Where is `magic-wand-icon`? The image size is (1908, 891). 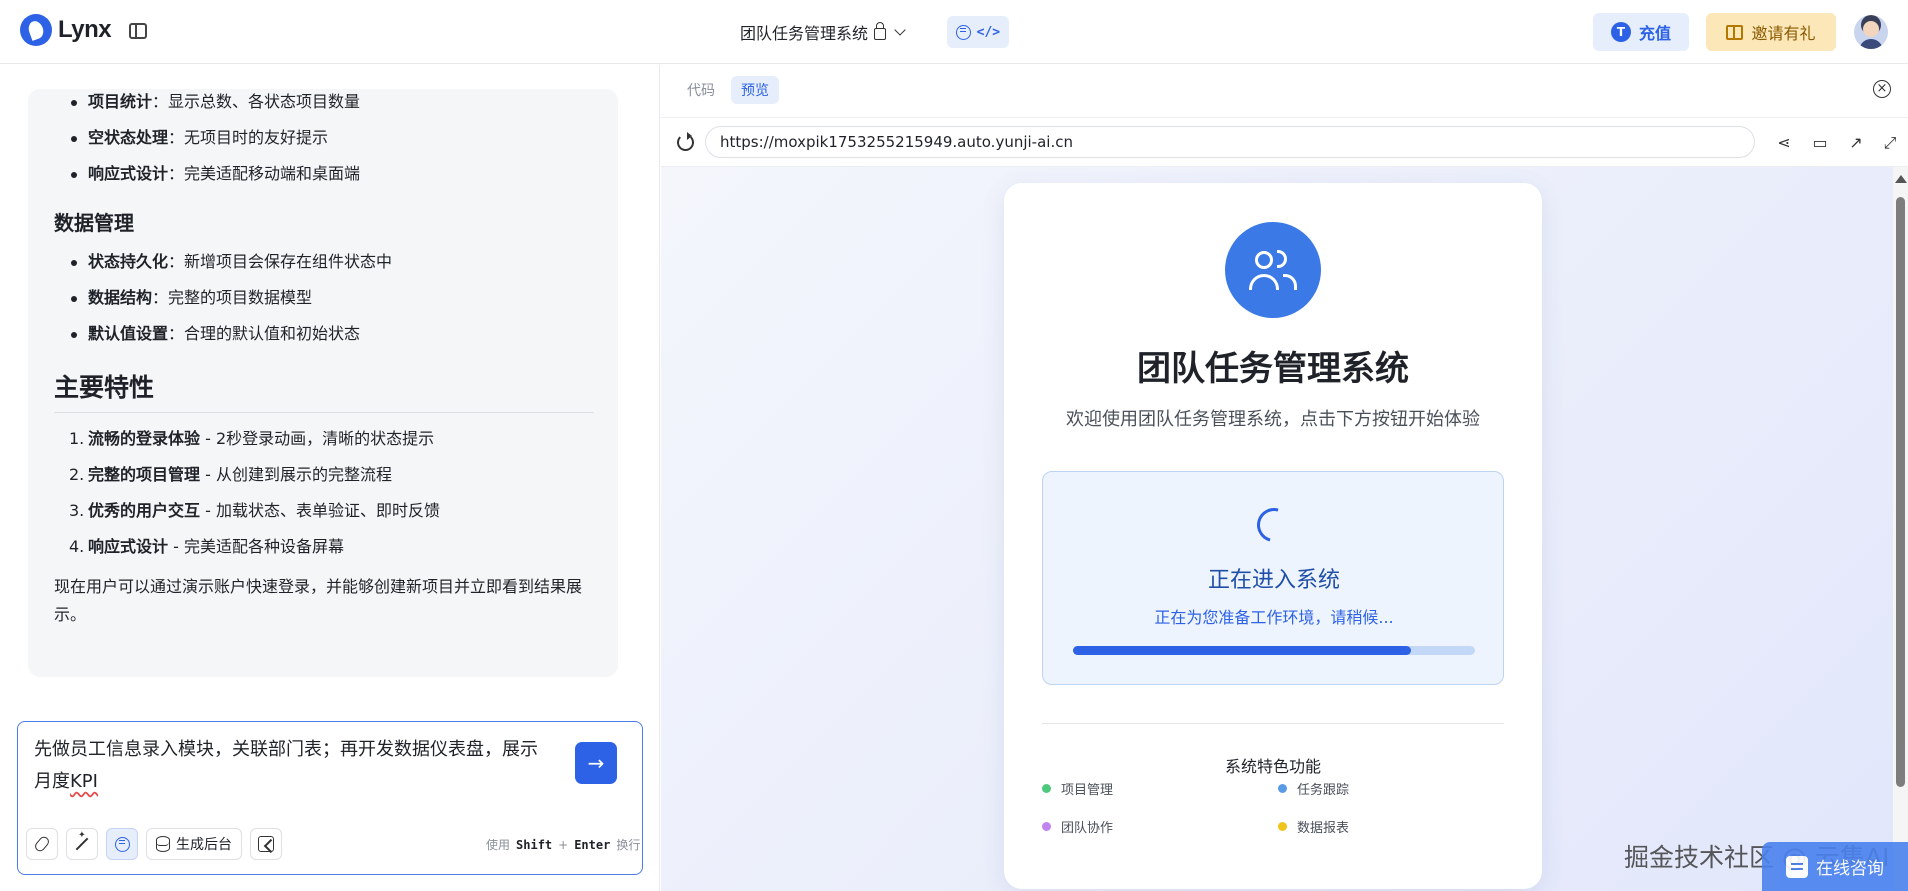 magic-wand-icon is located at coordinates (82, 844).